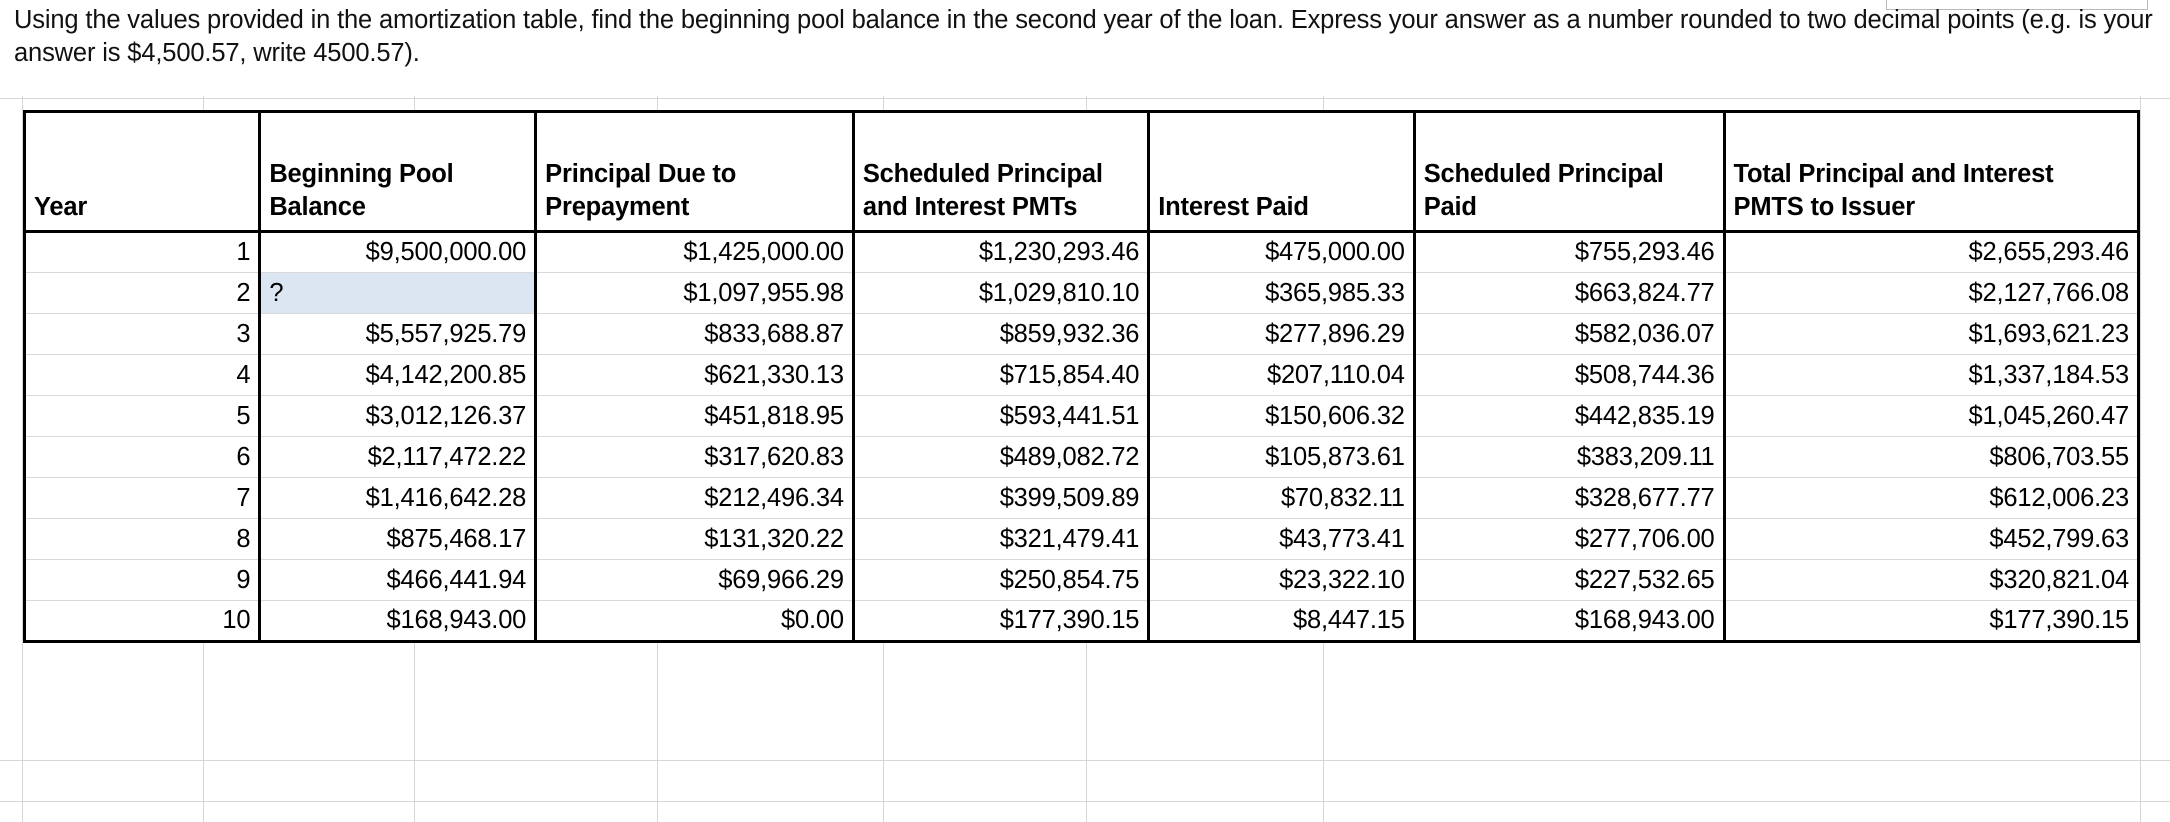 The width and height of the screenshot is (2170, 822). What do you see at coordinates (1569, 539) in the screenshot?
I see `cell-scheduled-principal-paid: $277,706.00` at bounding box center [1569, 539].